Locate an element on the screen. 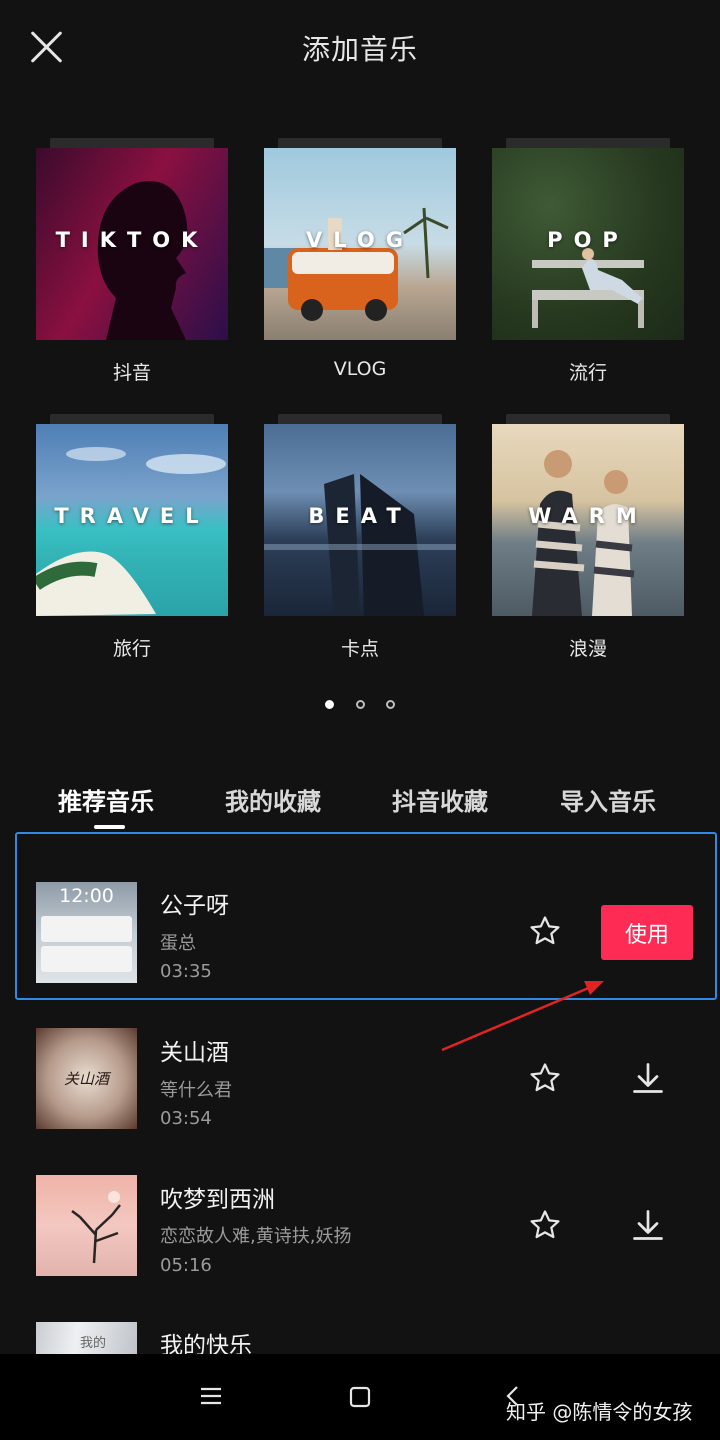 Image resolution: width=720 pixels, height=1440 pixels. category-label: VLOG is located at coordinates (360, 369).